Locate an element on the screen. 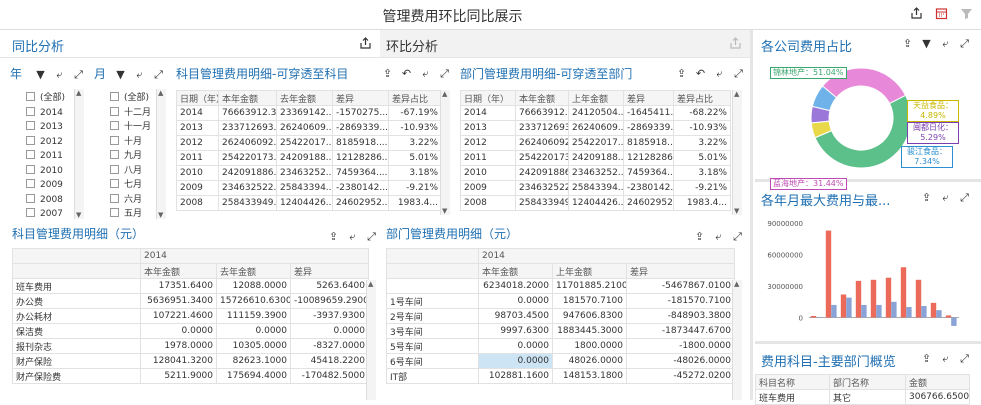 The height and width of the screenshot is (405, 981). column-header: 部门名称 is located at coordinates (867, 382).